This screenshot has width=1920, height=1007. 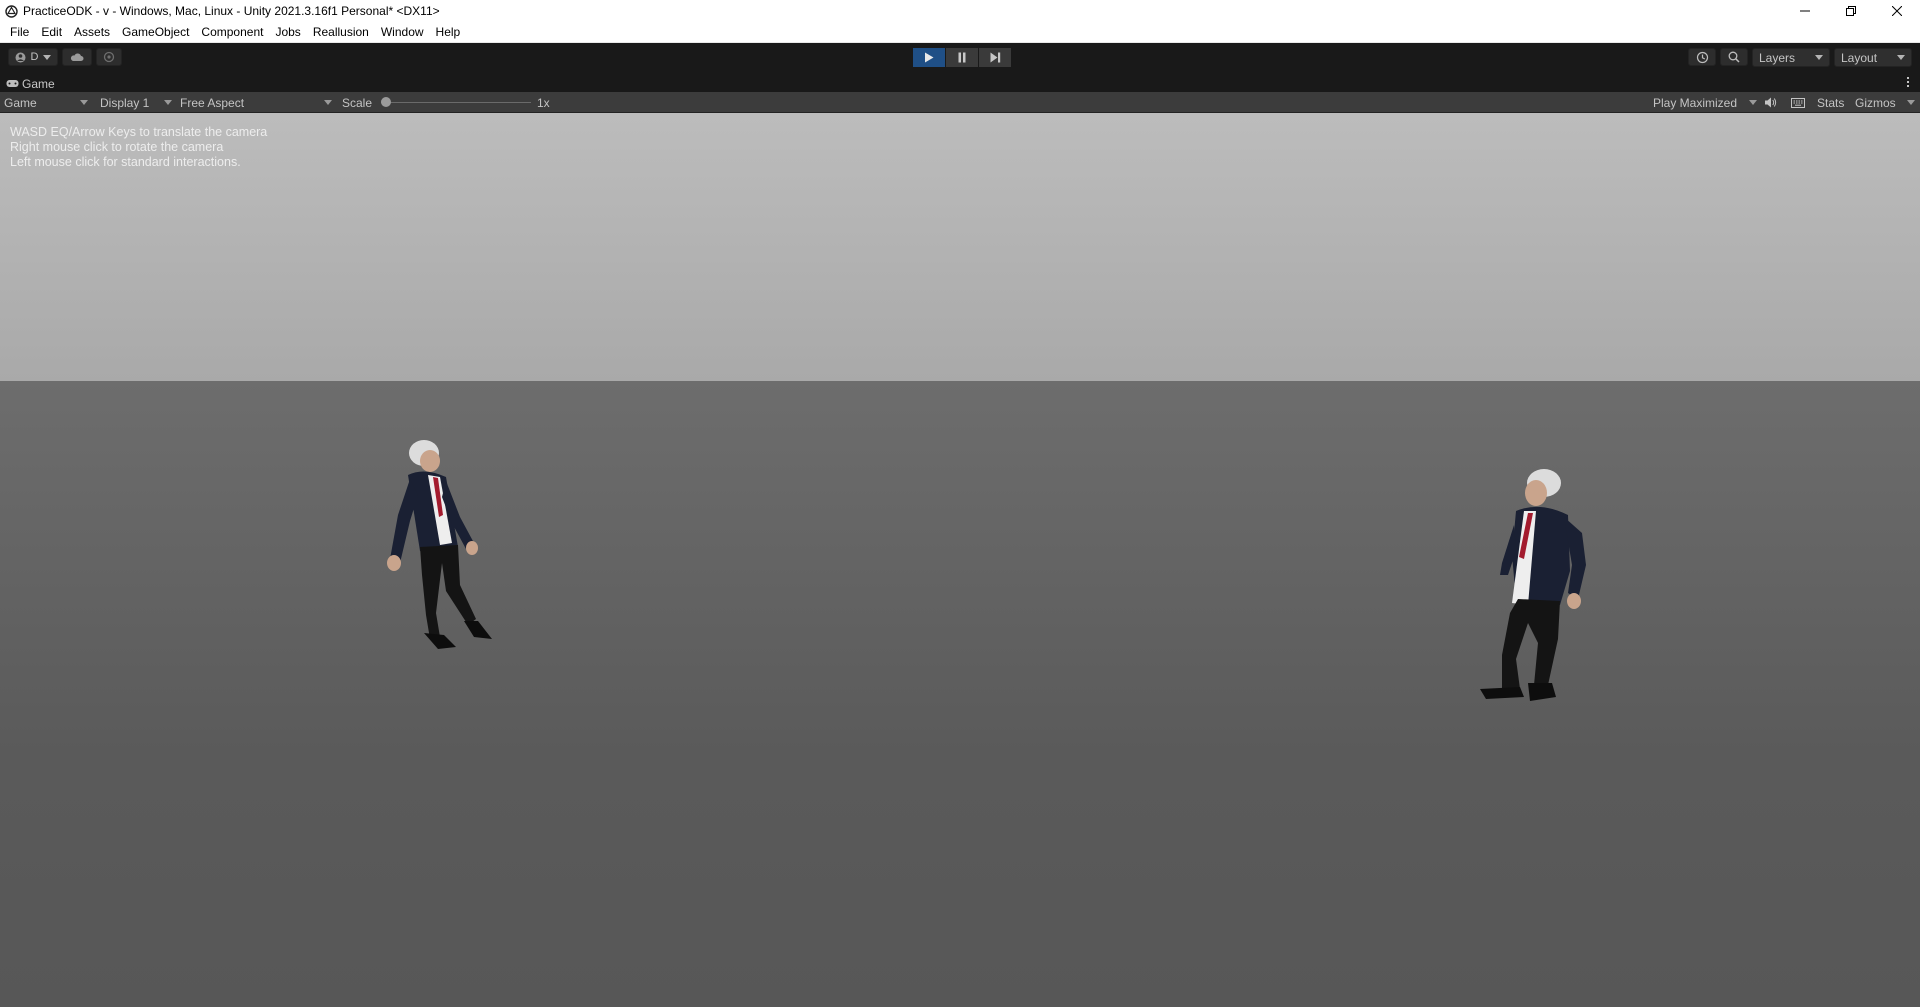 I want to click on minimize-icon, so click(x=1805, y=11).